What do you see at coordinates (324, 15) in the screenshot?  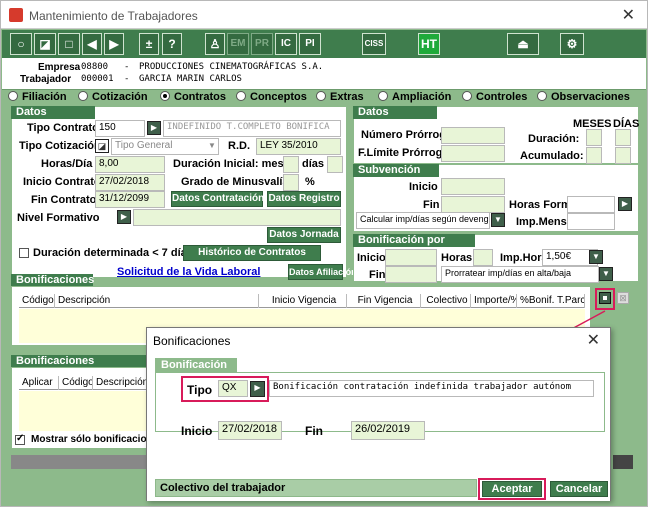 I see `title-bar: Mantenimiento de Trabajadores ✕` at bounding box center [324, 15].